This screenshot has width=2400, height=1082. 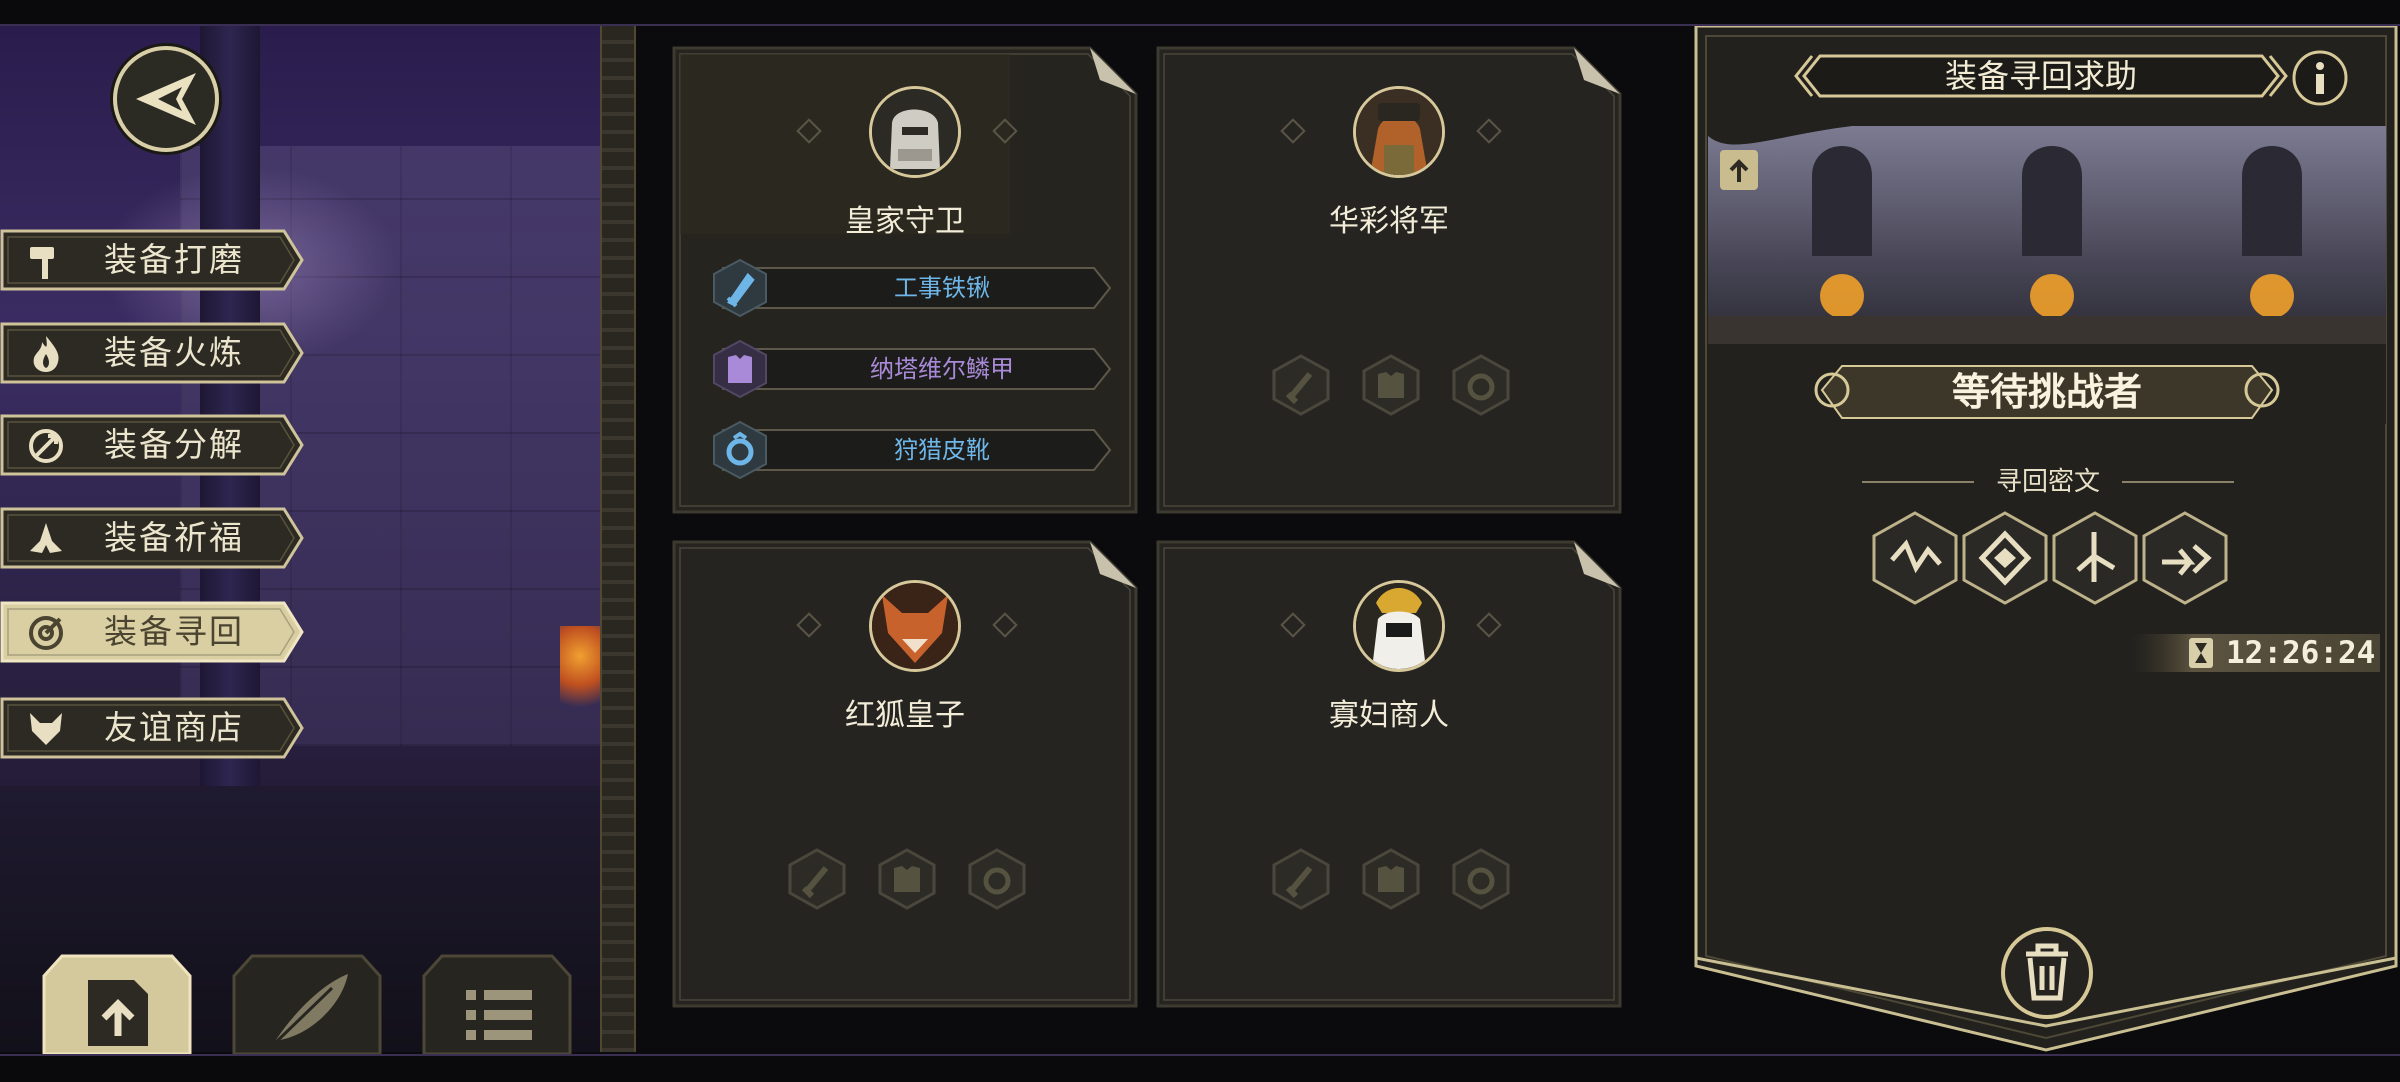 What do you see at coordinates (1389, 715) in the screenshot?
I see `character-name: 寡妇商人` at bounding box center [1389, 715].